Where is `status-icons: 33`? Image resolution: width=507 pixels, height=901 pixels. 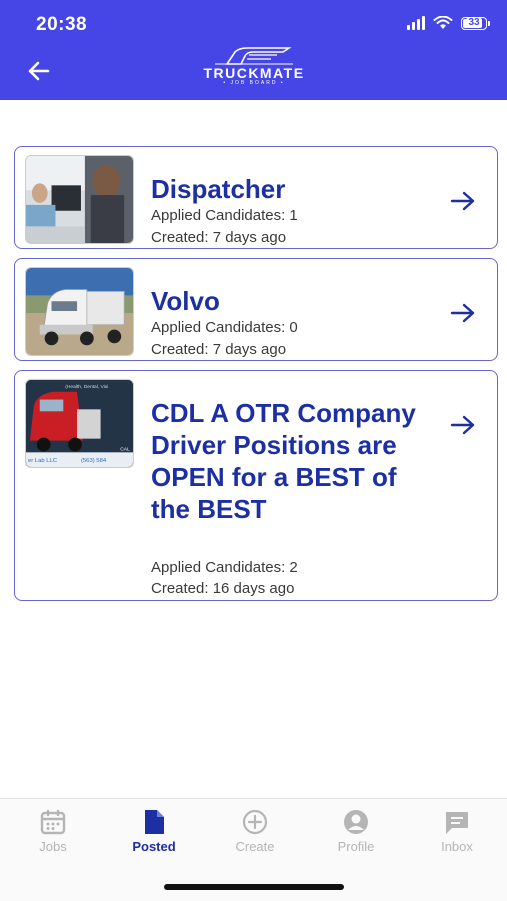 status-icons: 33 is located at coordinates (448, 23).